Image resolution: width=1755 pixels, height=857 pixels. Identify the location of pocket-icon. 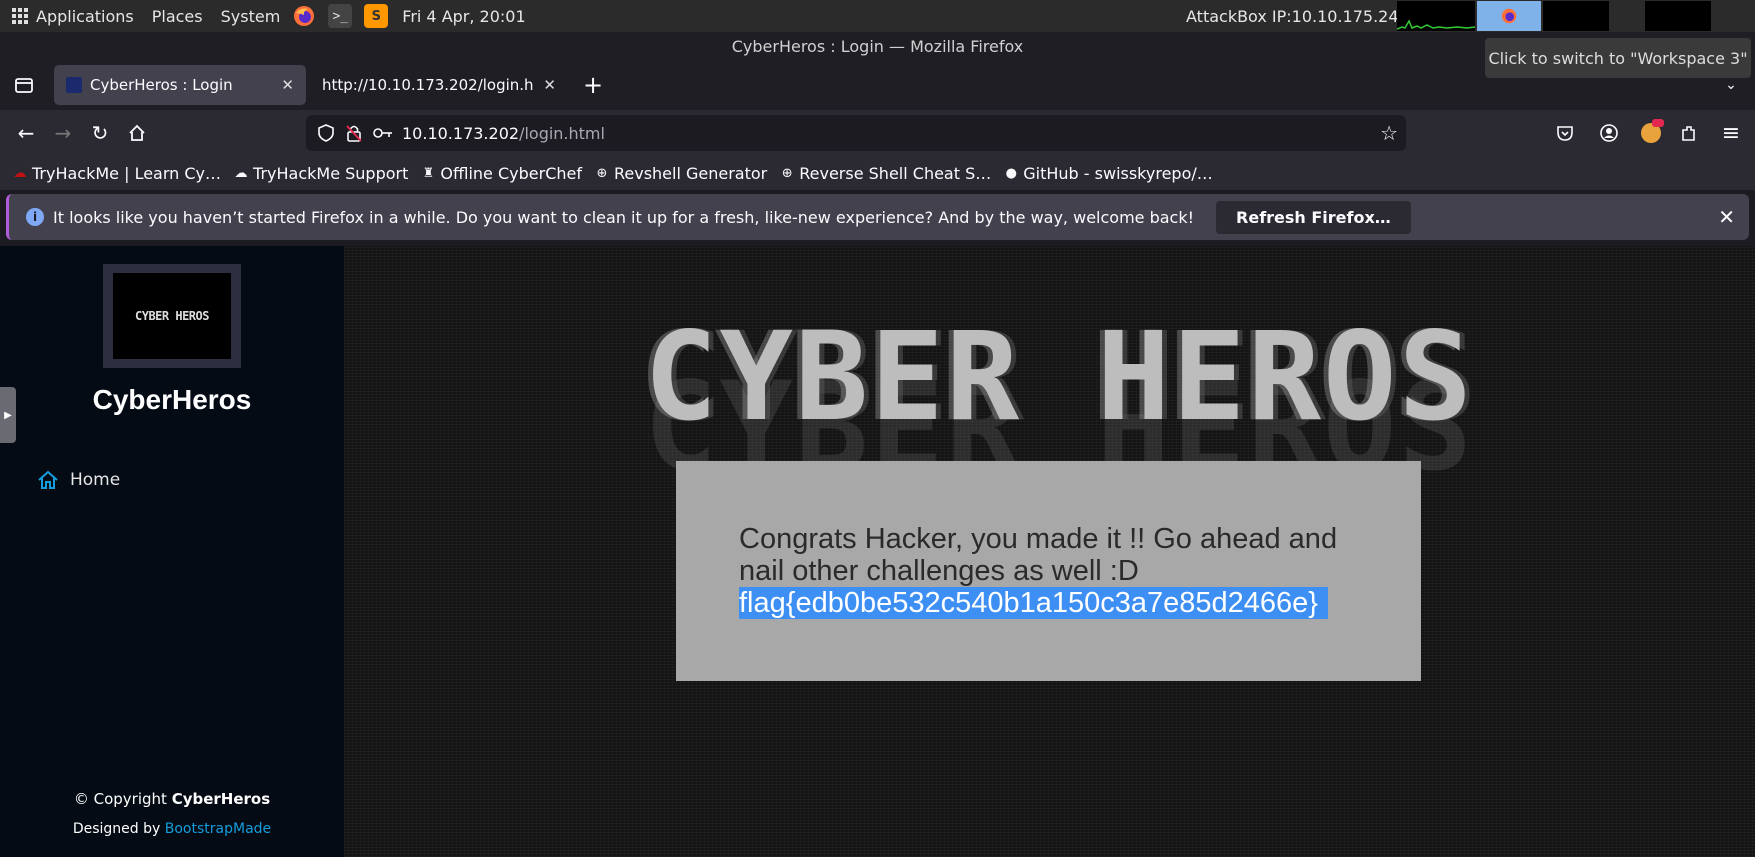
(1565, 133).